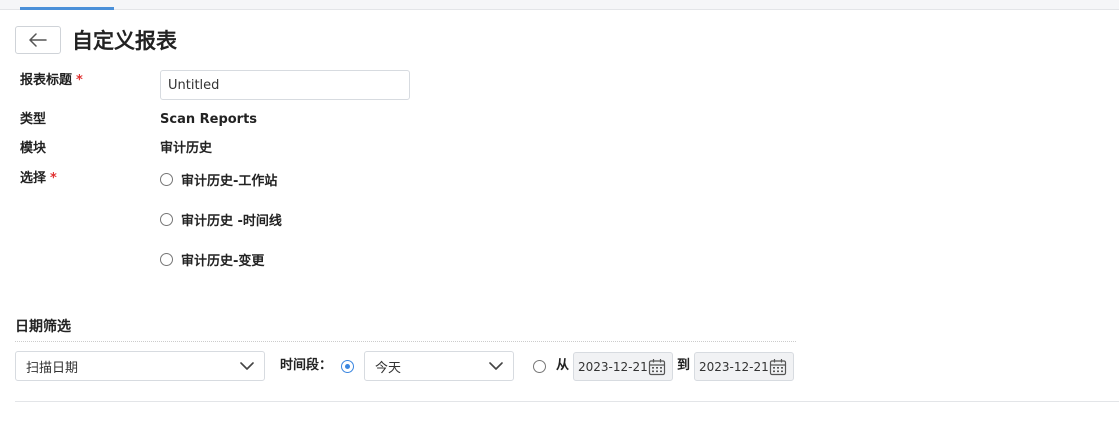 The height and width of the screenshot is (424, 1119). What do you see at coordinates (186, 148) in the screenshot?
I see `module-value: 审计历史` at bounding box center [186, 148].